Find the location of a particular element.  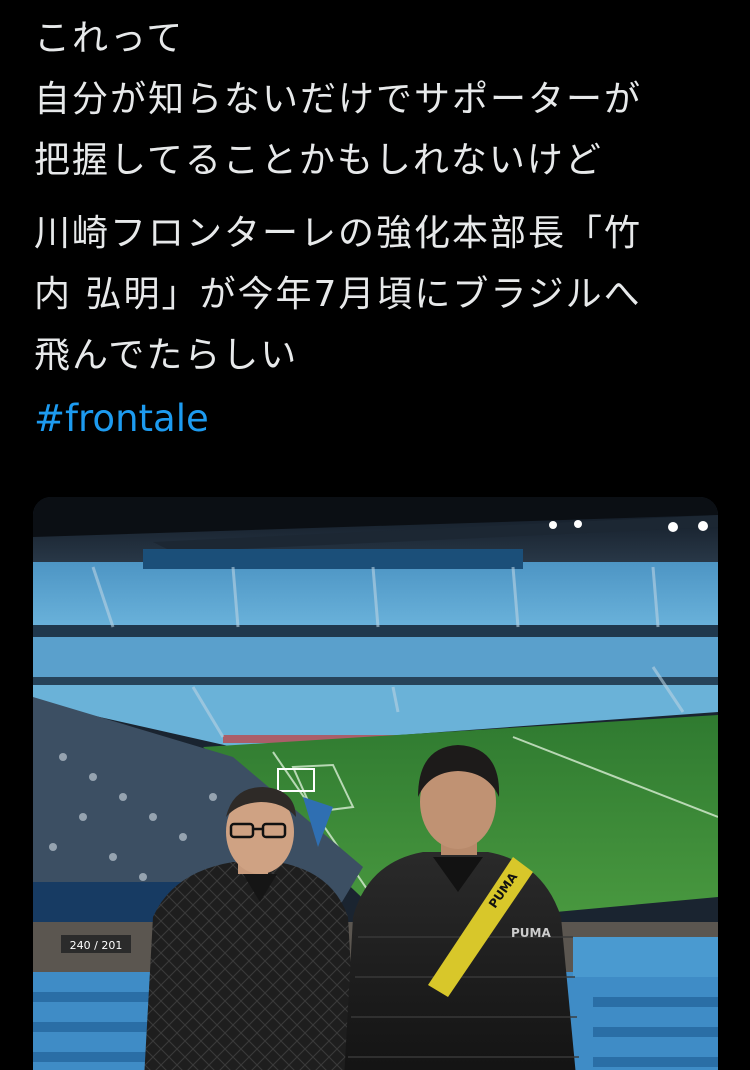

tweet-line: 川崎フロンターレの強化本部長「竹 is located at coordinates (338, 233).